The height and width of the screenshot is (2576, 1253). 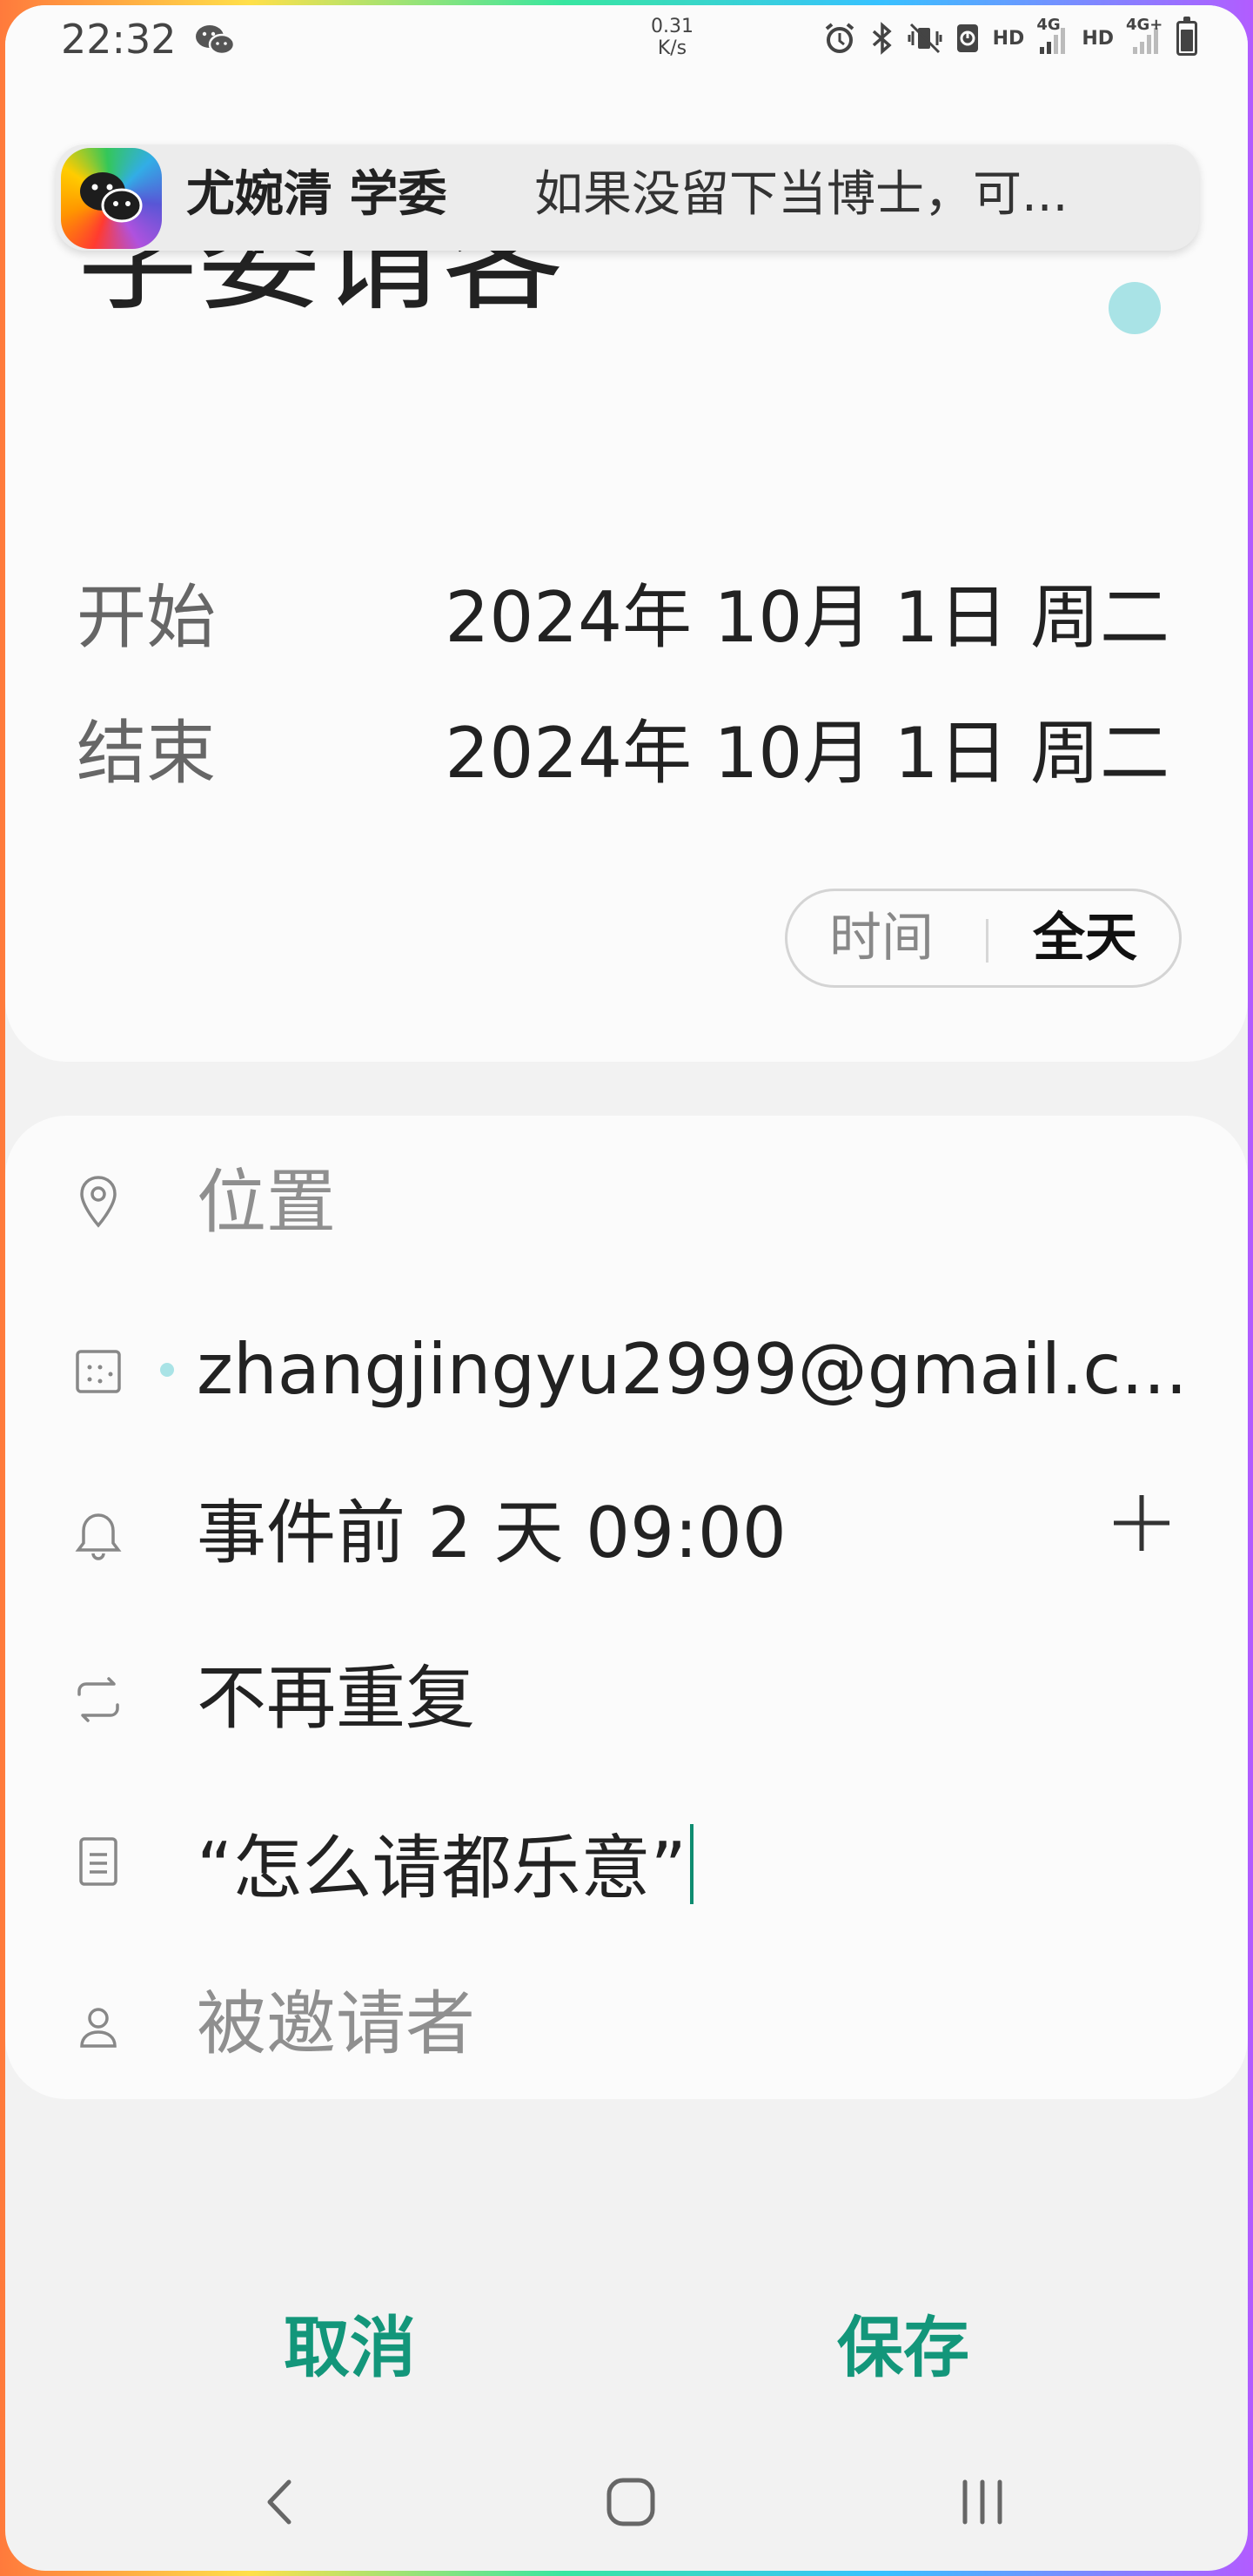 I want to click on signal-icon: 4G, so click(x=1052, y=36).